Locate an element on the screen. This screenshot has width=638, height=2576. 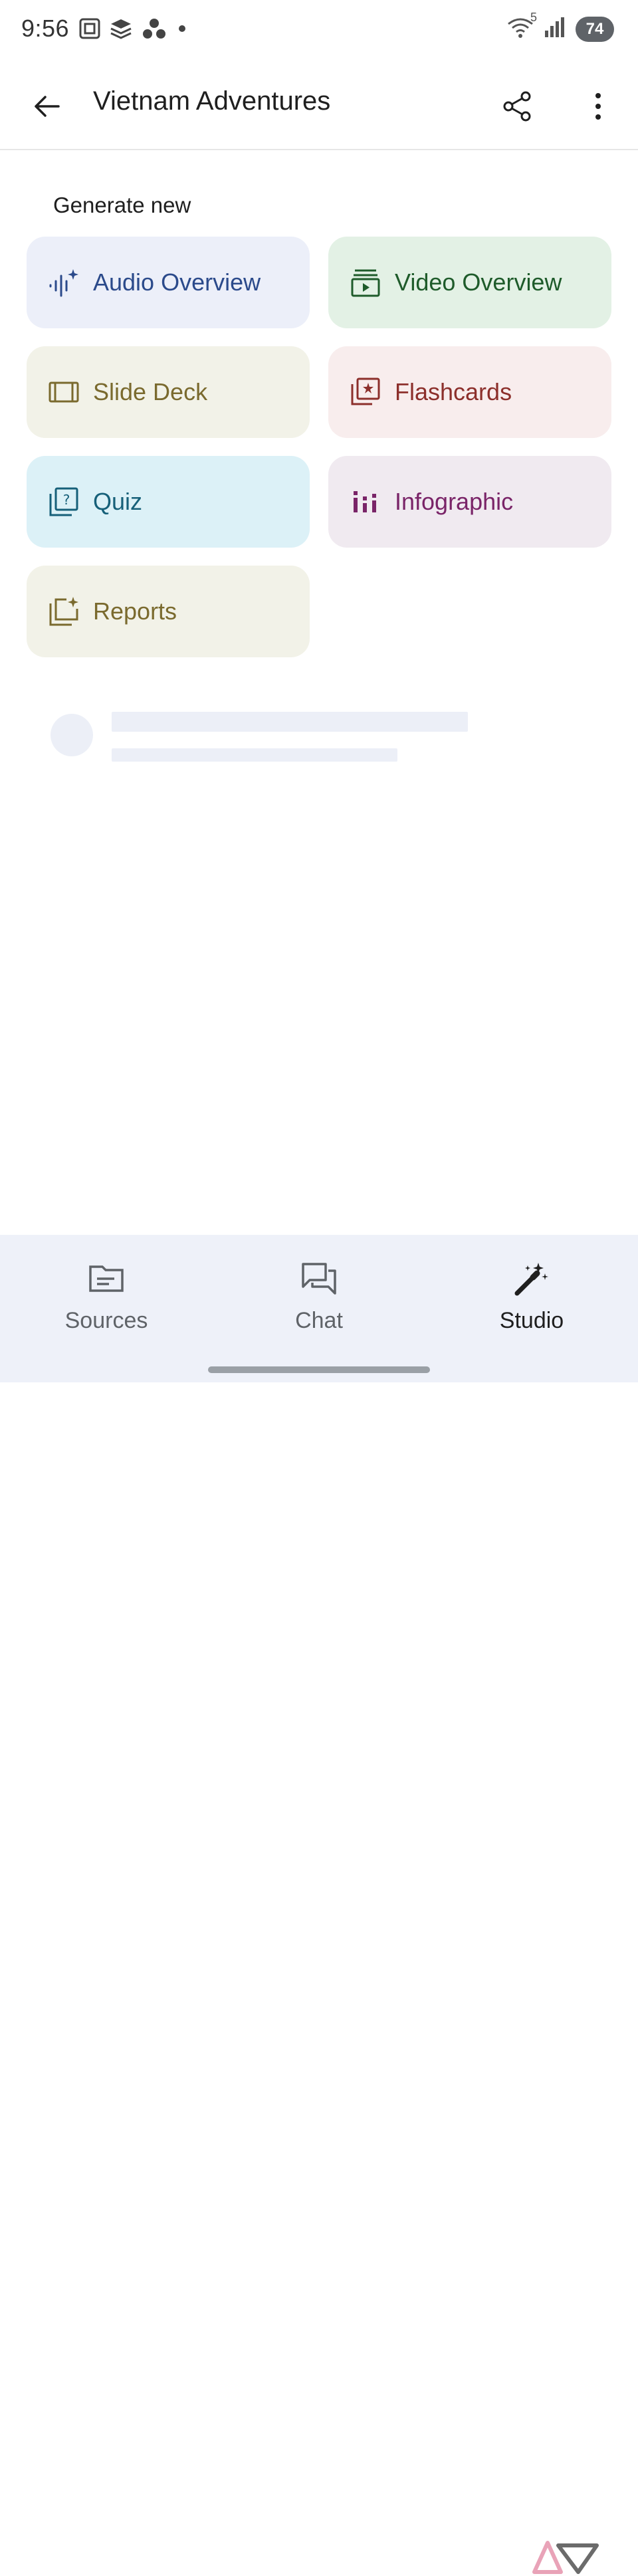
video-overview-button: Video Overview is located at coordinates (469, 282).